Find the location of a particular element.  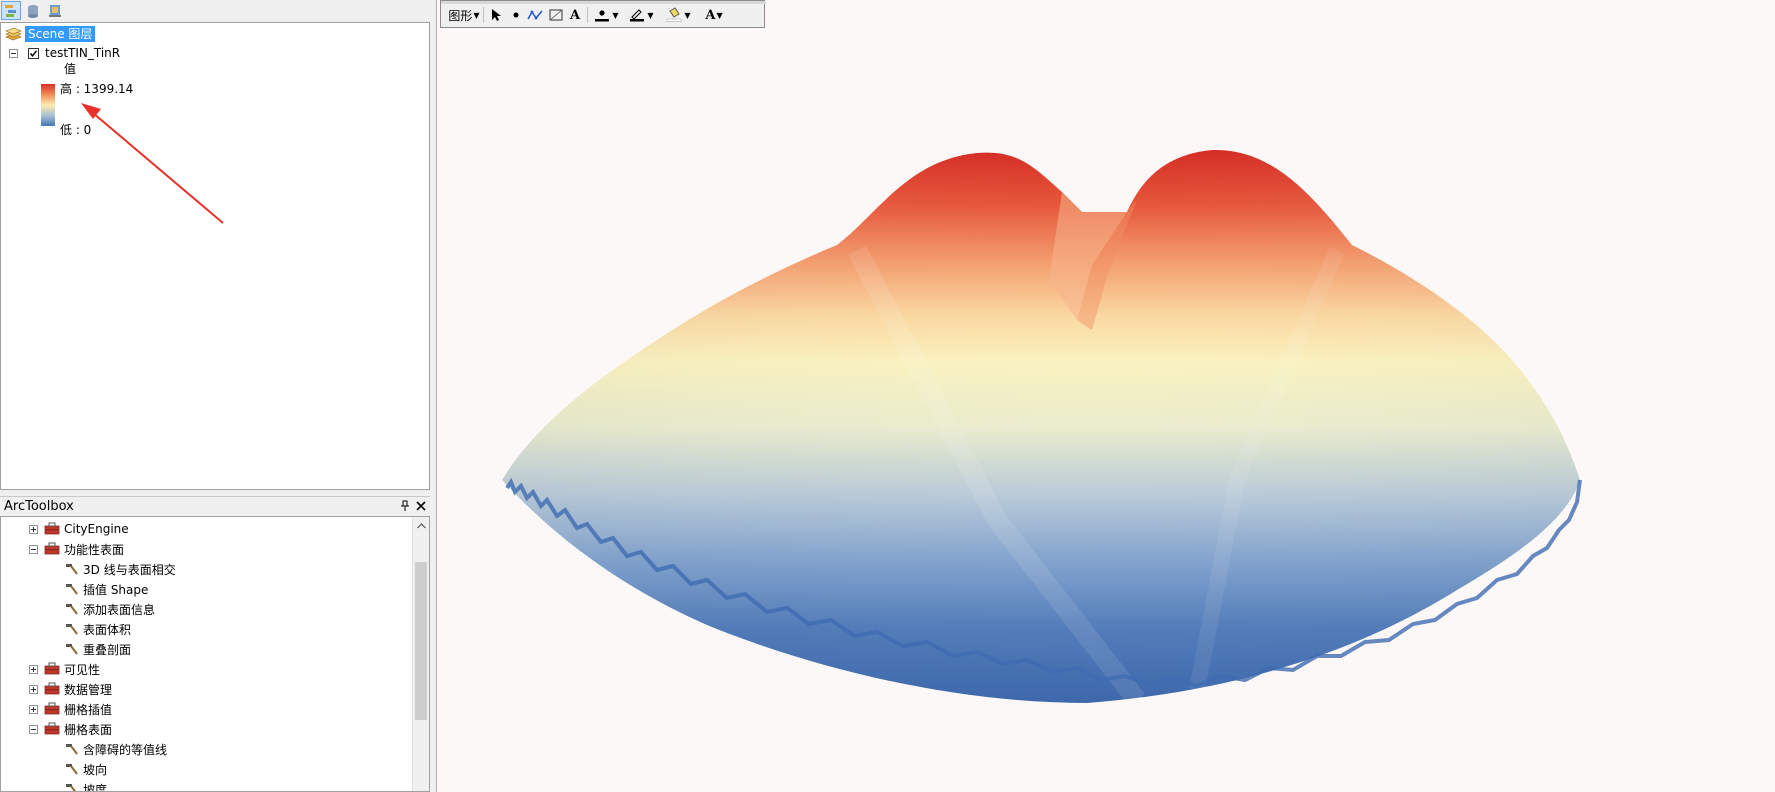

toolbox-row: 数据管理 is located at coordinates (70, 689).